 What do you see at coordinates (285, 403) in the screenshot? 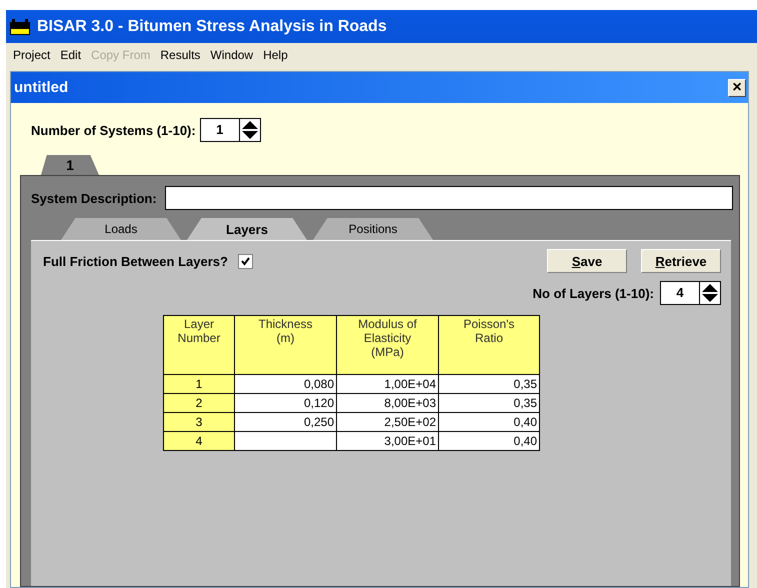
I see `table-cell: 0,120` at bounding box center [285, 403].